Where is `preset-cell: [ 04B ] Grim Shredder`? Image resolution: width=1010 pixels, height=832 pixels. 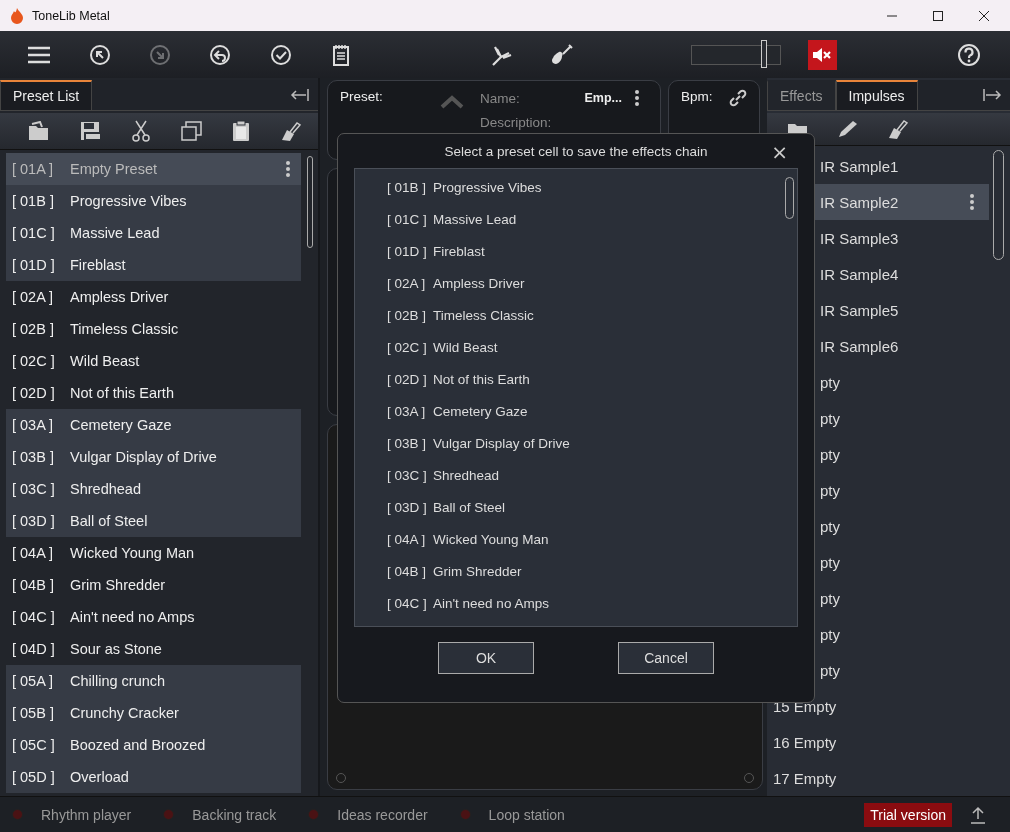 preset-cell: [ 04B ] Grim Shredder is located at coordinates (570, 571).